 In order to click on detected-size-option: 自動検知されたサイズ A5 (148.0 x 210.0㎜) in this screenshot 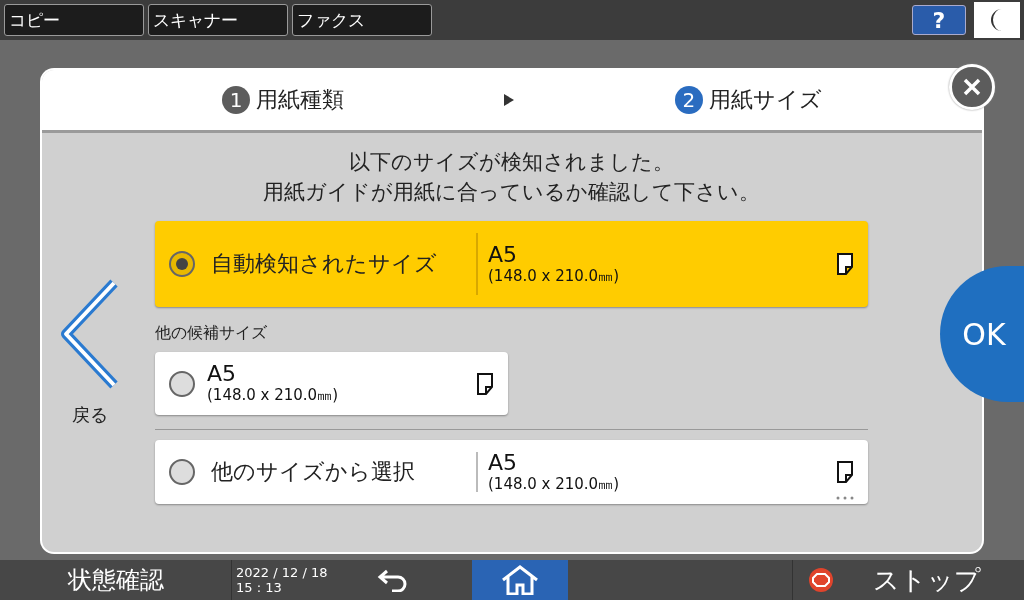, I will do `click(511, 264)`.